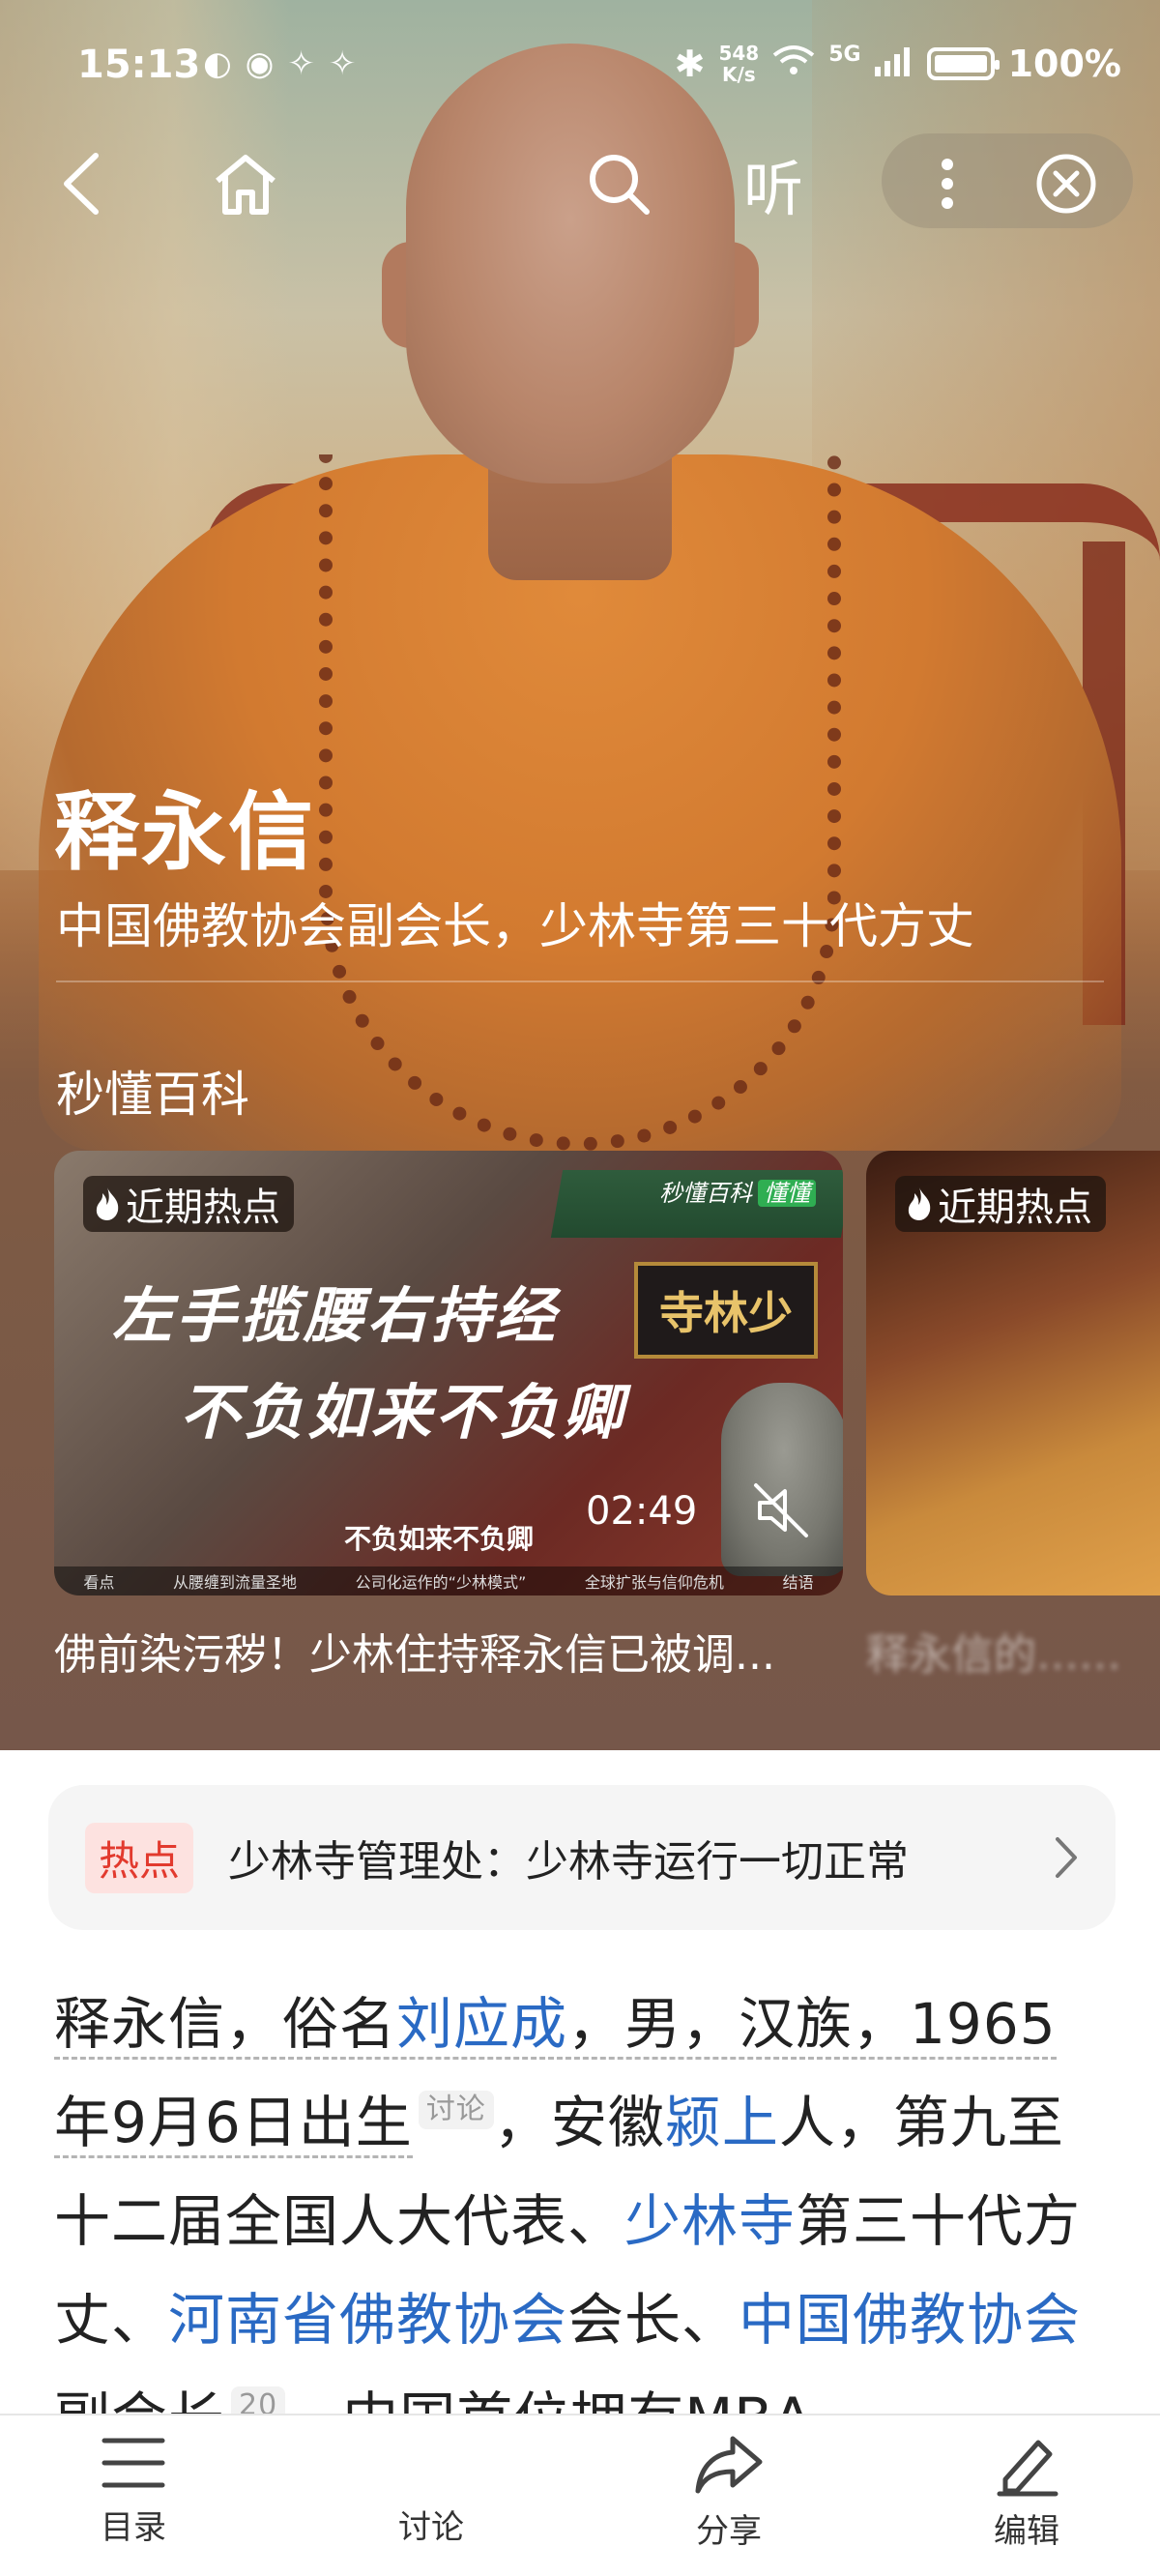 The image size is (1160, 2576). I want to click on close-button, so click(1066, 183).